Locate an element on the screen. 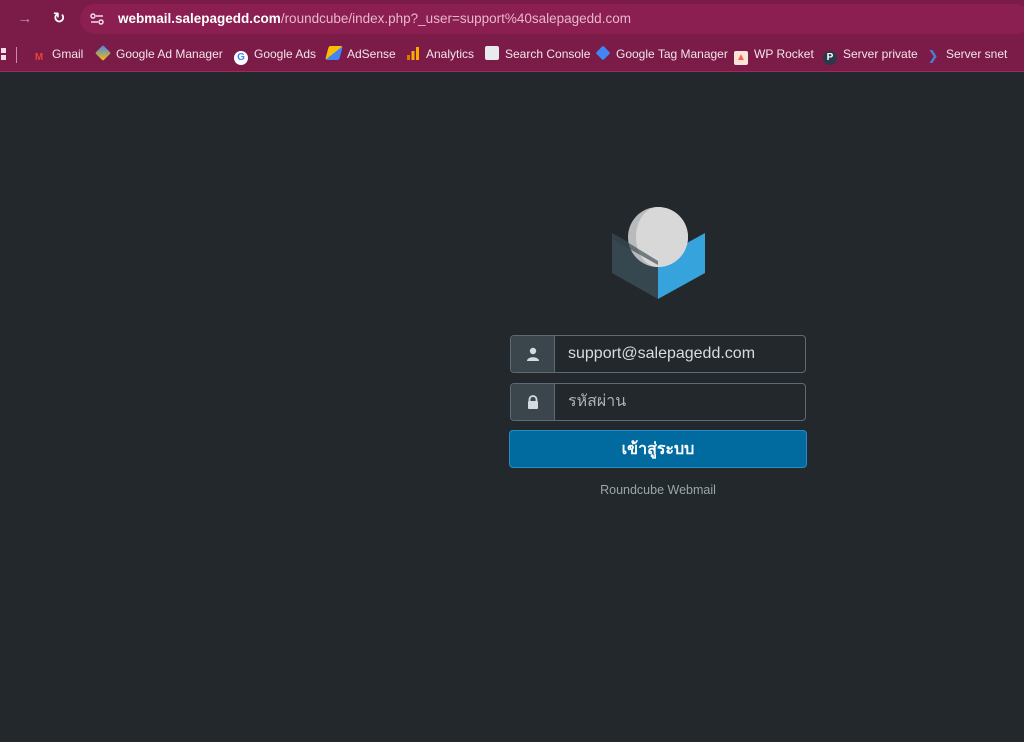 This screenshot has width=1024, height=742. analytics-icon is located at coordinates (413, 53).